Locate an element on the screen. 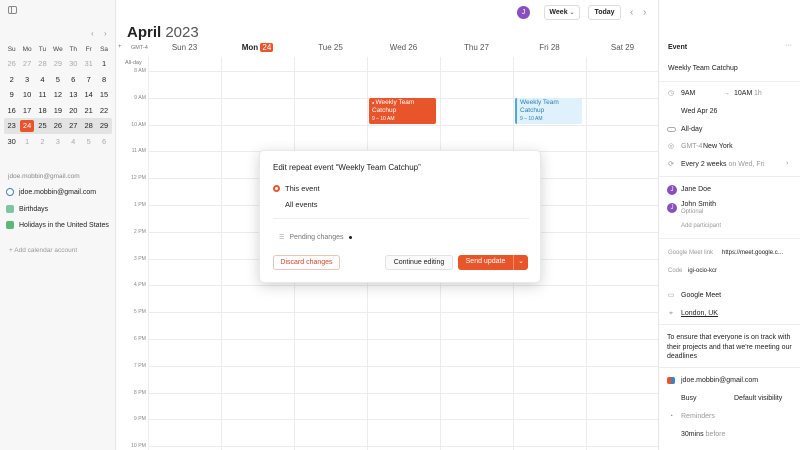  calendar-color-icon is located at coordinates (671, 380).